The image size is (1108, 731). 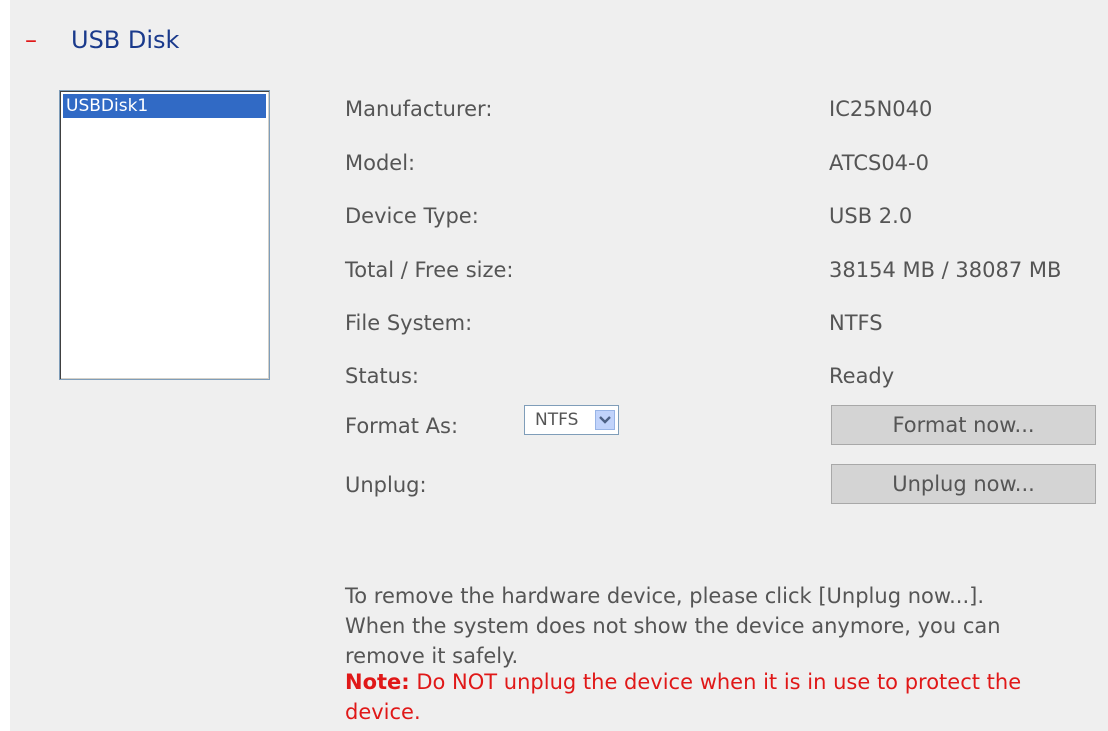 I want to click on model-value: ATCS04-0, so click(x=879, y=163).